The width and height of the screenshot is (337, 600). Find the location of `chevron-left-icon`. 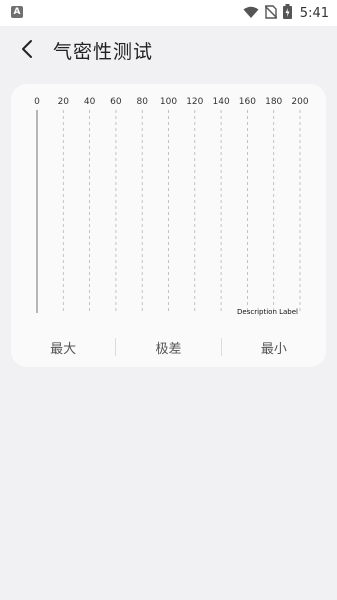

chevron-left-icon is located at coordinates (27, 49).